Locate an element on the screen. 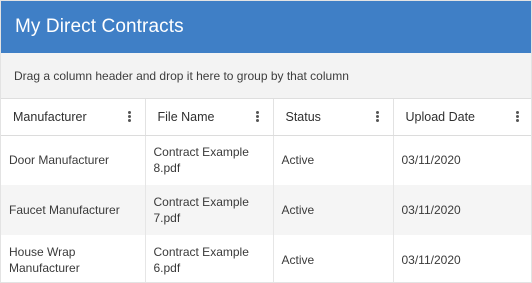  cell-manufacturer: Door Manufacturer is located at coordinates (73, 160).